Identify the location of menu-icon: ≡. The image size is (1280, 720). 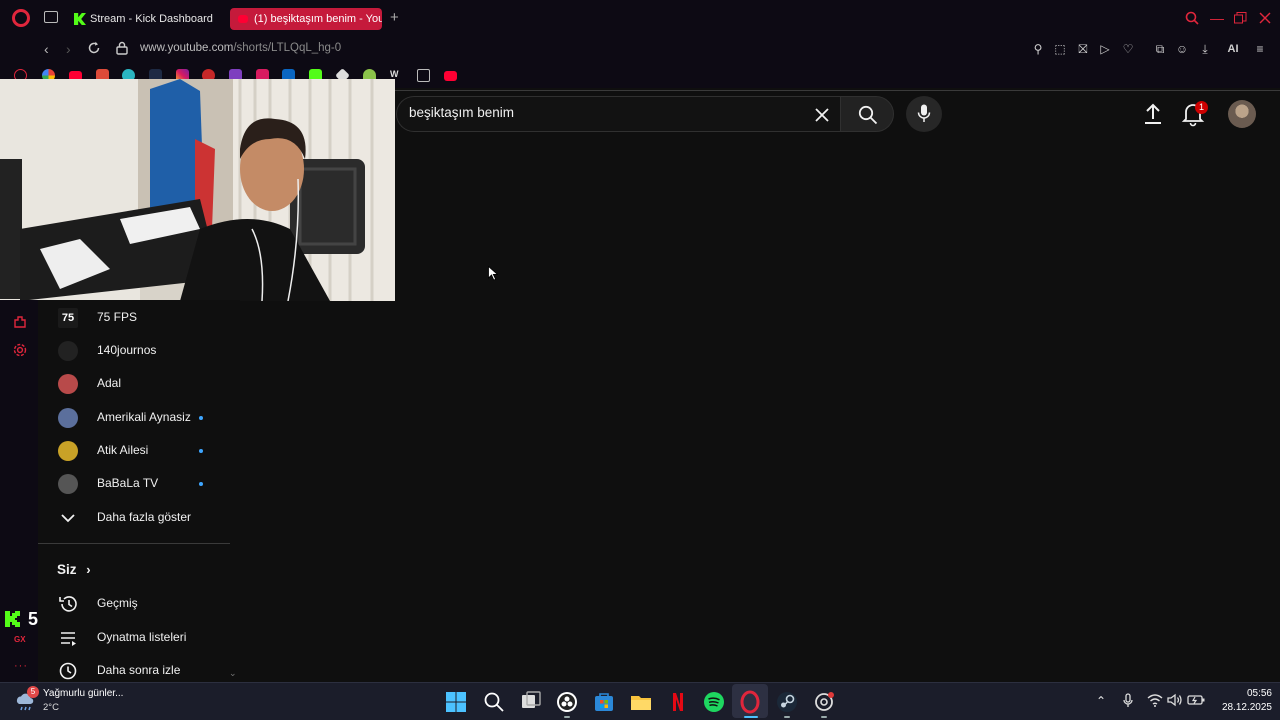
(1260, 49).